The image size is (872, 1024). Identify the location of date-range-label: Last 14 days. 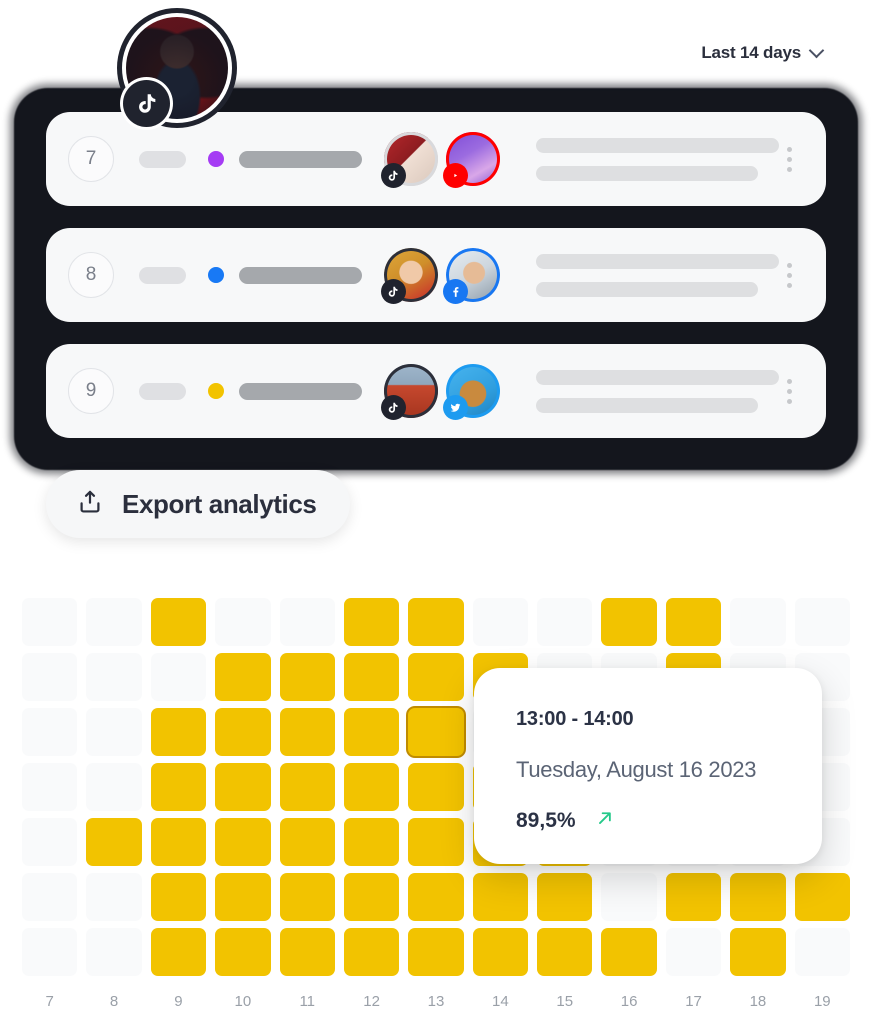
(751, 52).